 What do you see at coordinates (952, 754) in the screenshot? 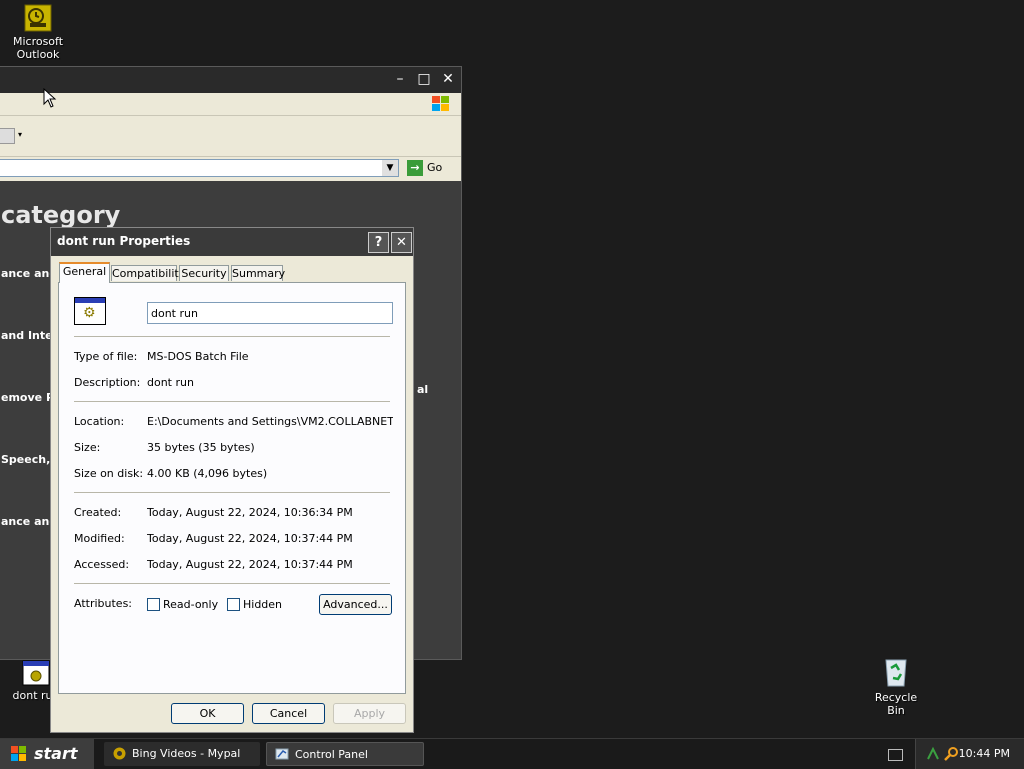
I see `search-icon` at bounding box center [952, 754].